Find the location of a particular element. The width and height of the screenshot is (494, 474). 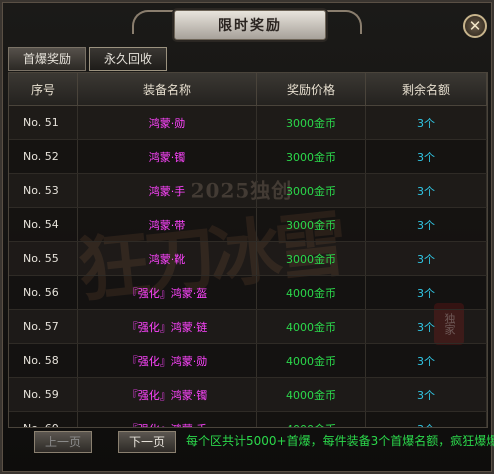

next-page-button: 下一页 is located at coordinates (147, 442).